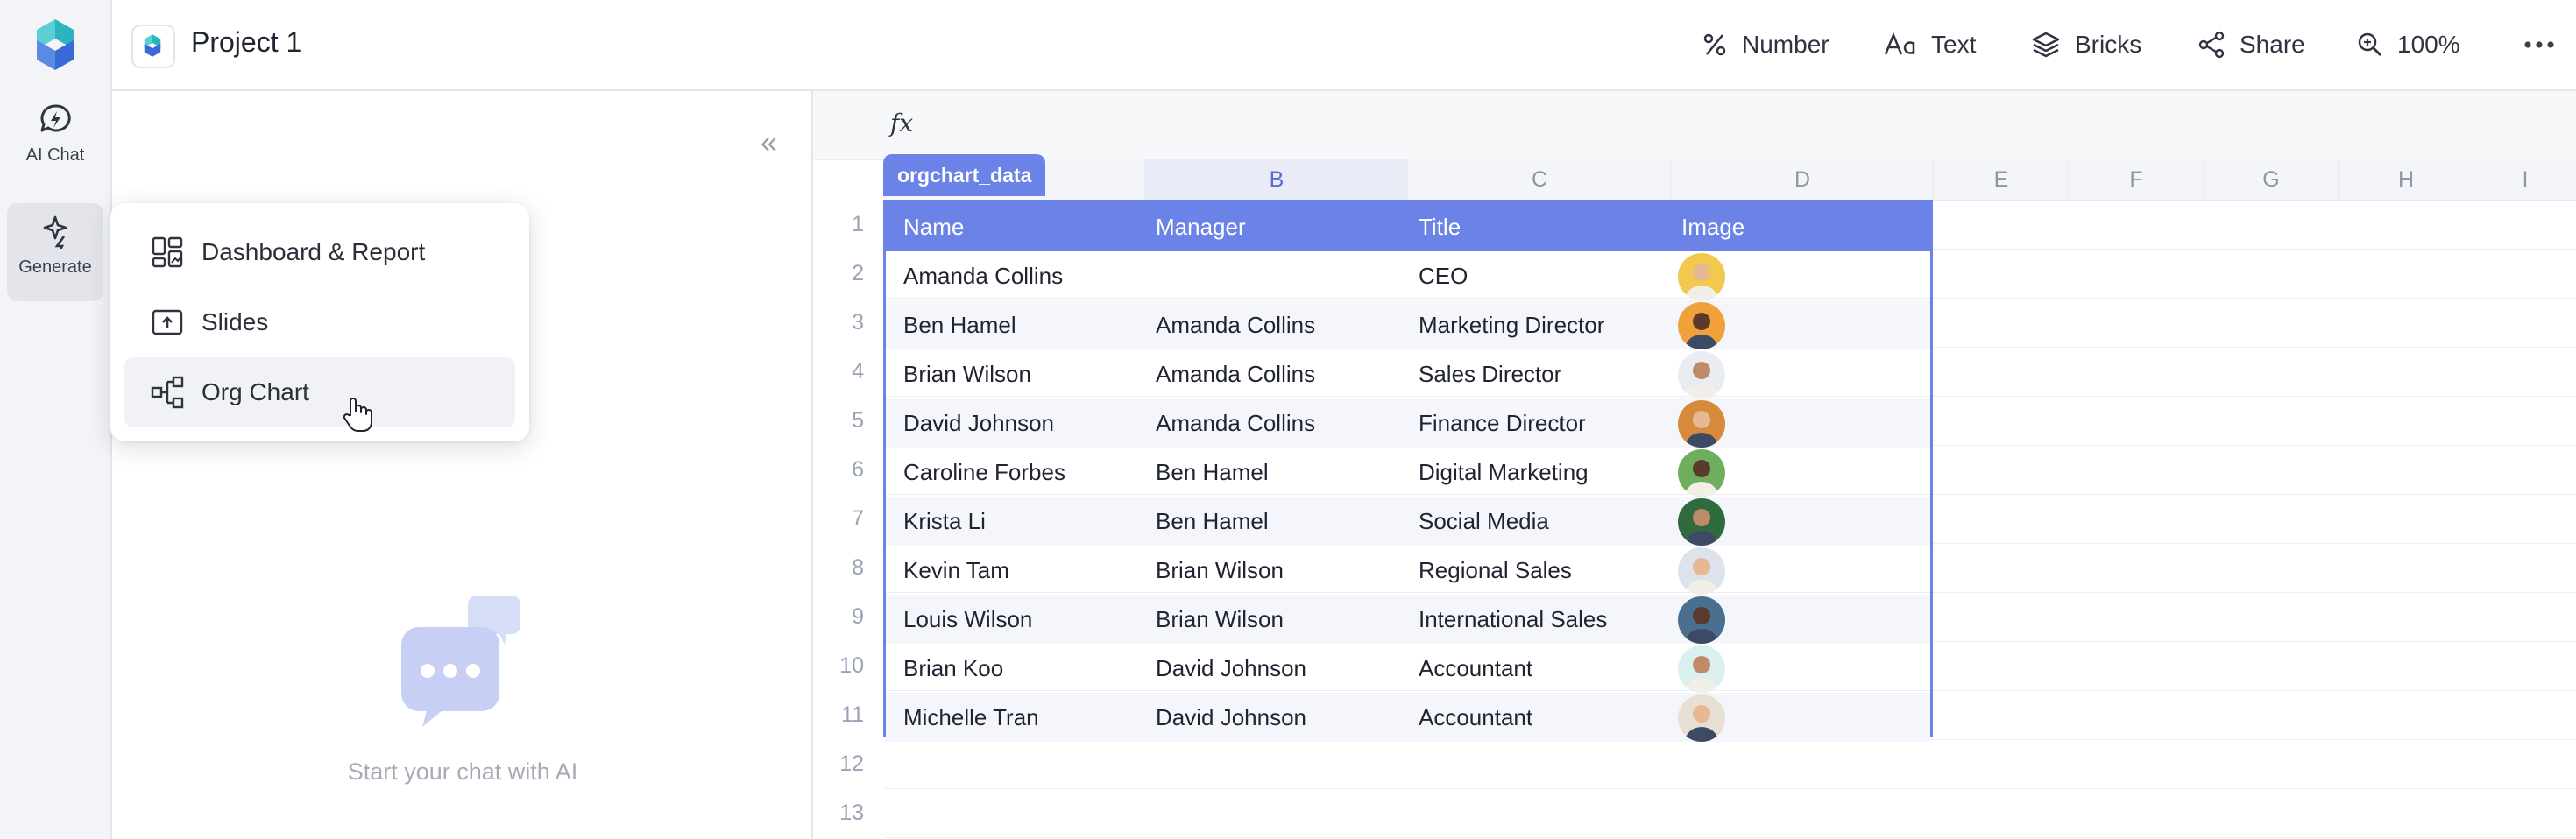  What do you see at coordinates (964, 175) in the screenshot?
I see `table-name-tag: orgchart_data` at bounding box center [964, 175].